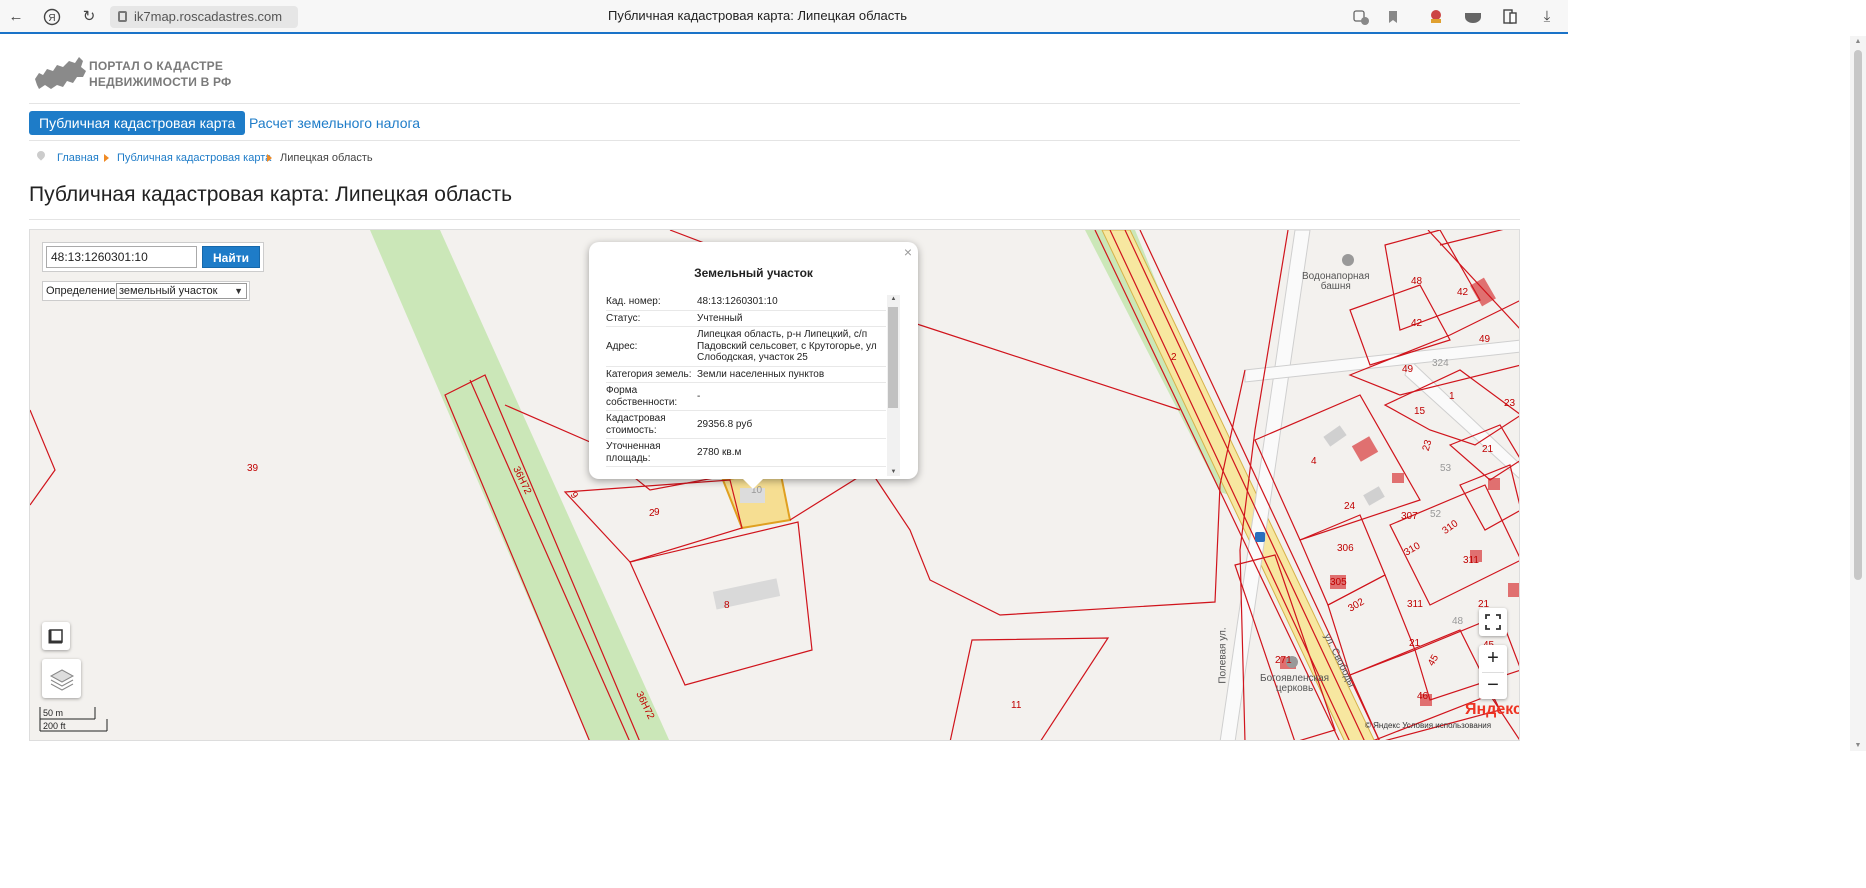 The width and height of the screenshot is (1866, 888). I want to click on url-text: ik7map.roscadastres.com, so click(208, 16).